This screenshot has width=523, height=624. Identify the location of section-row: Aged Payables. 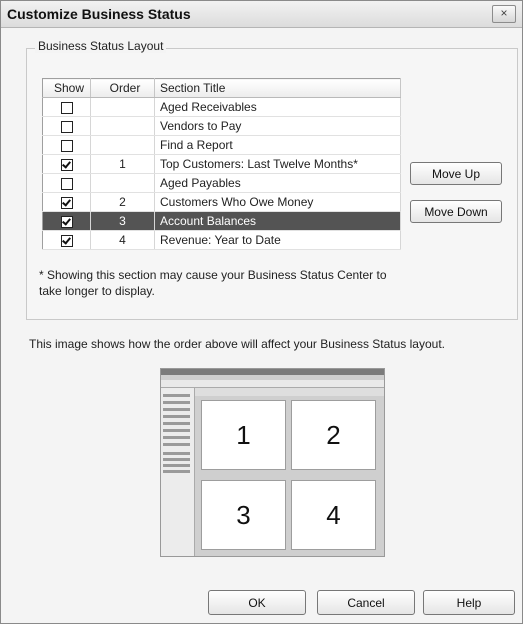
(221, 183).